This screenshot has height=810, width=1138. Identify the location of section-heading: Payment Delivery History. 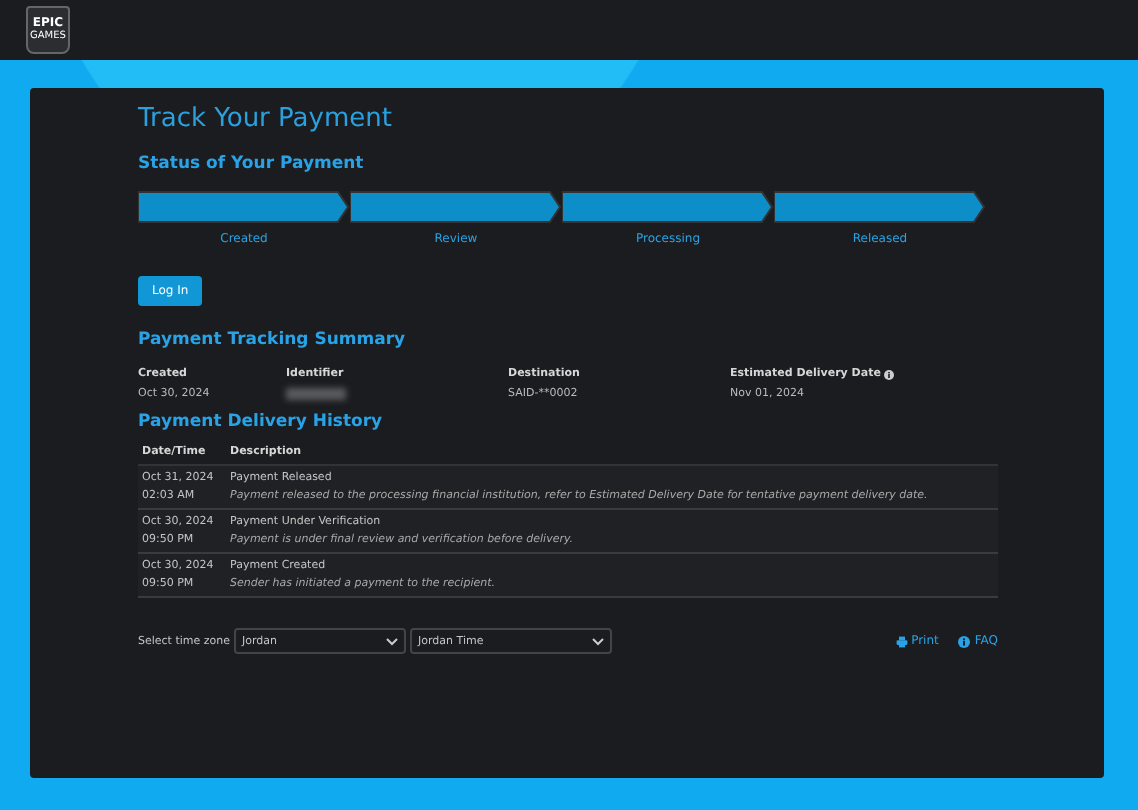
(261, 422).